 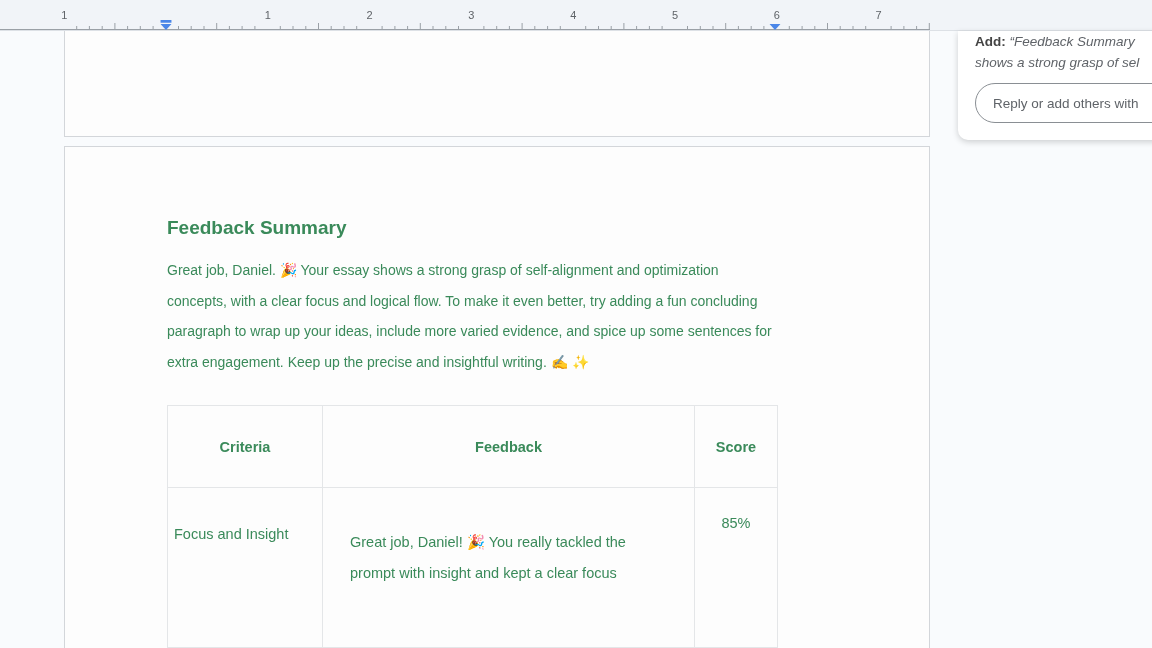 I want to click on comment-text: Add: “Feedback Summary shows a strong grasp of sel, so click(x=1058, y=52).